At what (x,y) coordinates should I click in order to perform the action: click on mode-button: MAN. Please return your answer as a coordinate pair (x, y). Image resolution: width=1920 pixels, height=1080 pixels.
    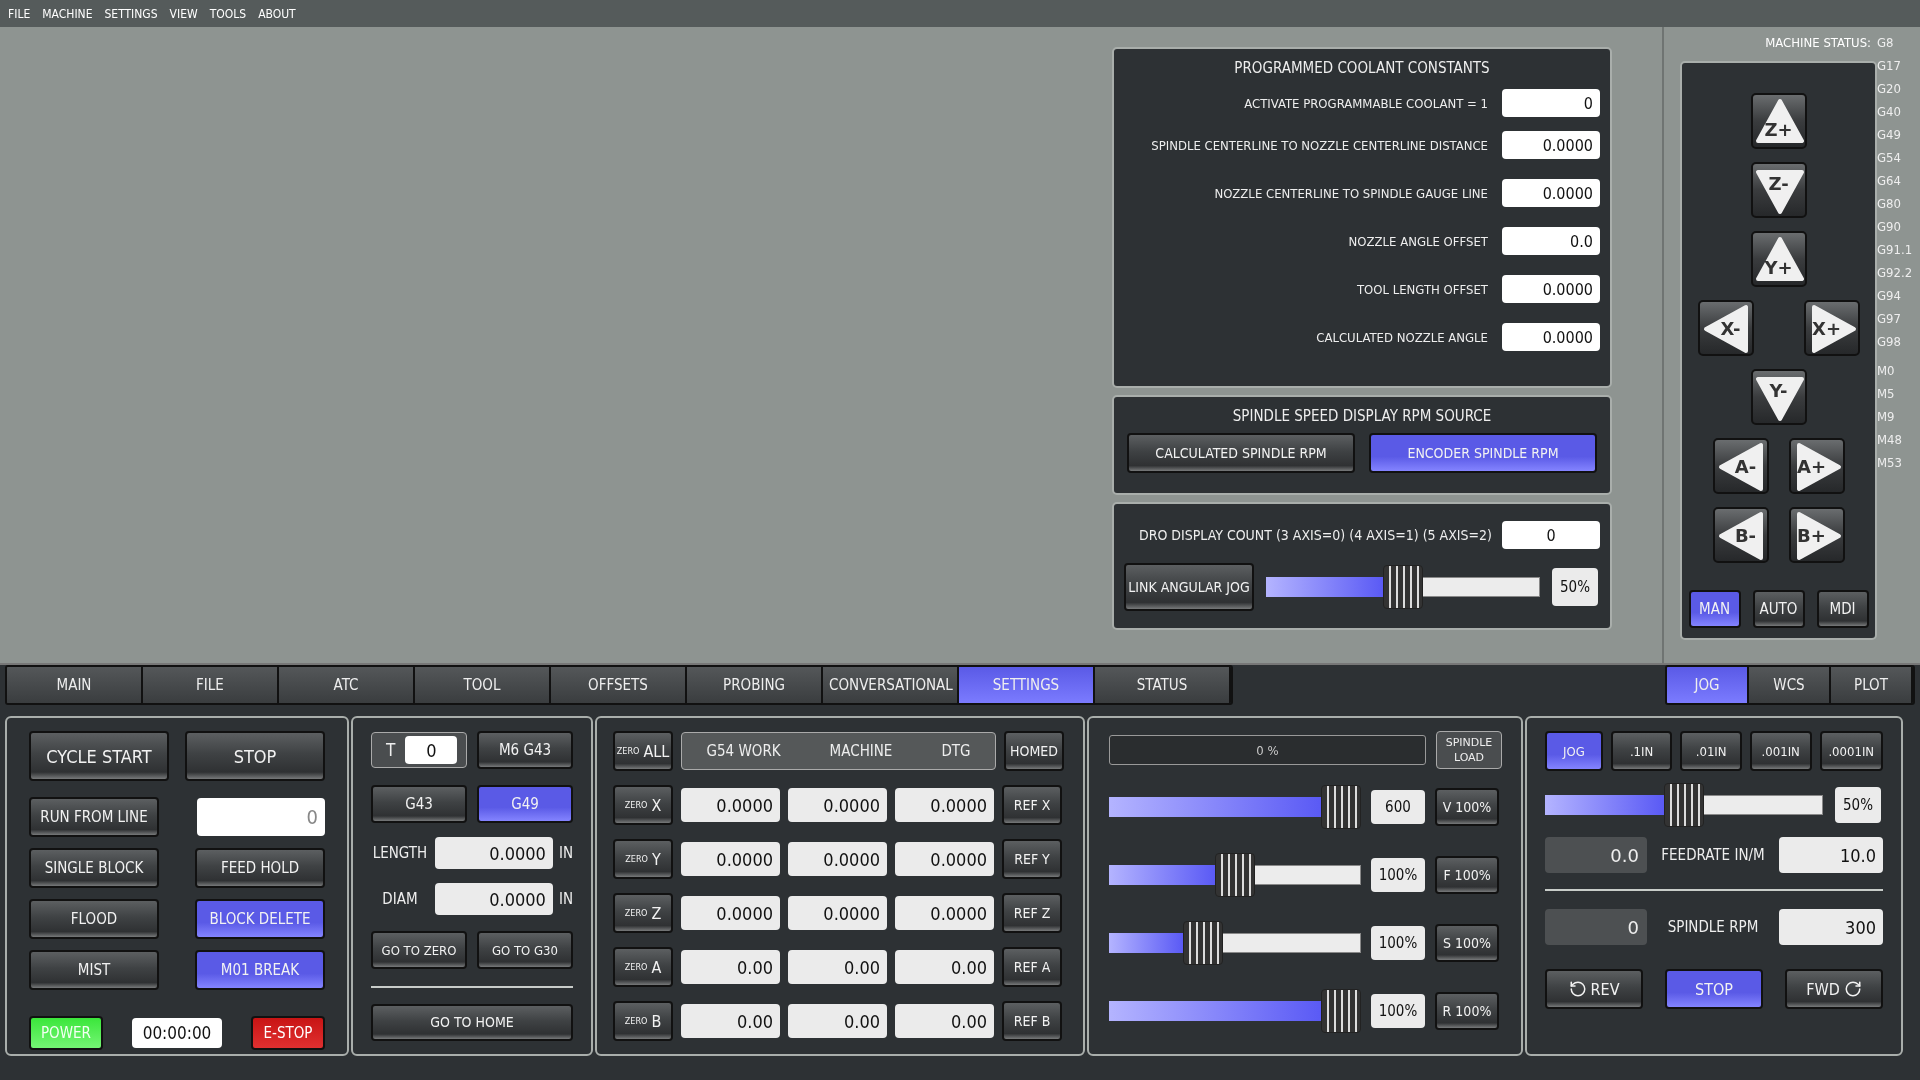
    Looking at the image, I should click on (1714, 609).